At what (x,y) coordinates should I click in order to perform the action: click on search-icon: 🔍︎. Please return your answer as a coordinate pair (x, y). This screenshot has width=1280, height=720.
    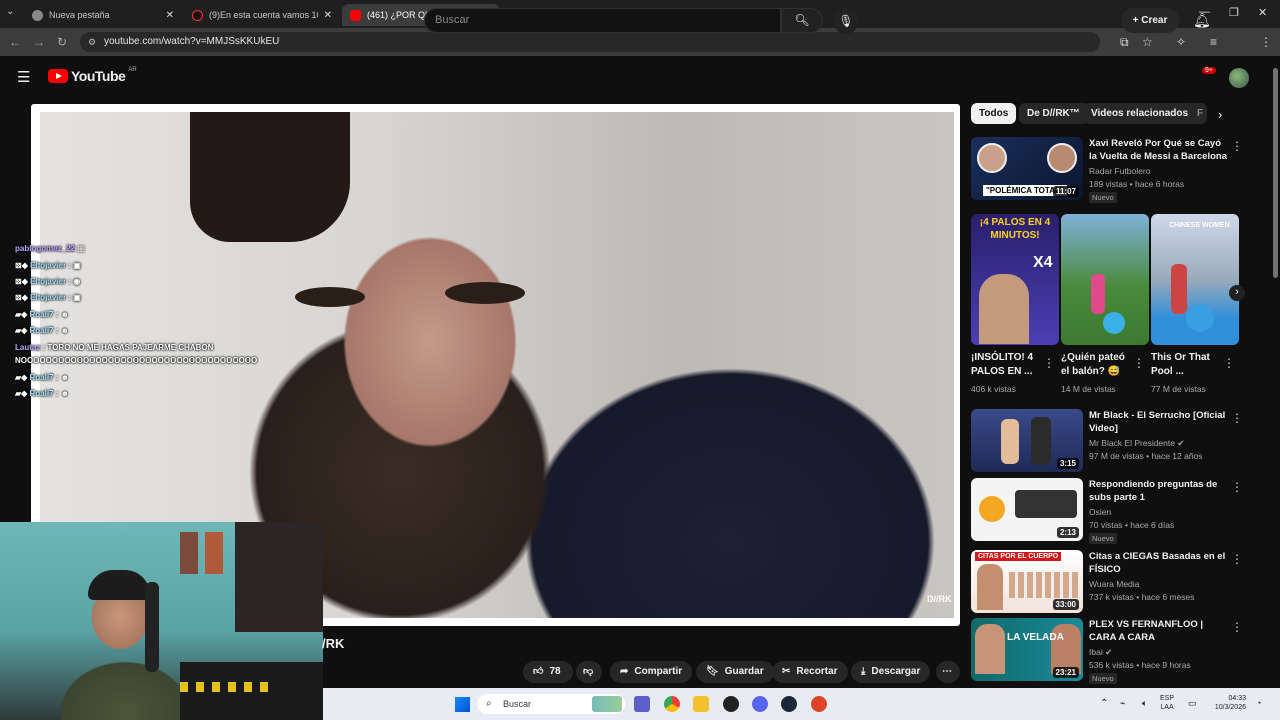
    Looking at the image, I should click on (802, 20).